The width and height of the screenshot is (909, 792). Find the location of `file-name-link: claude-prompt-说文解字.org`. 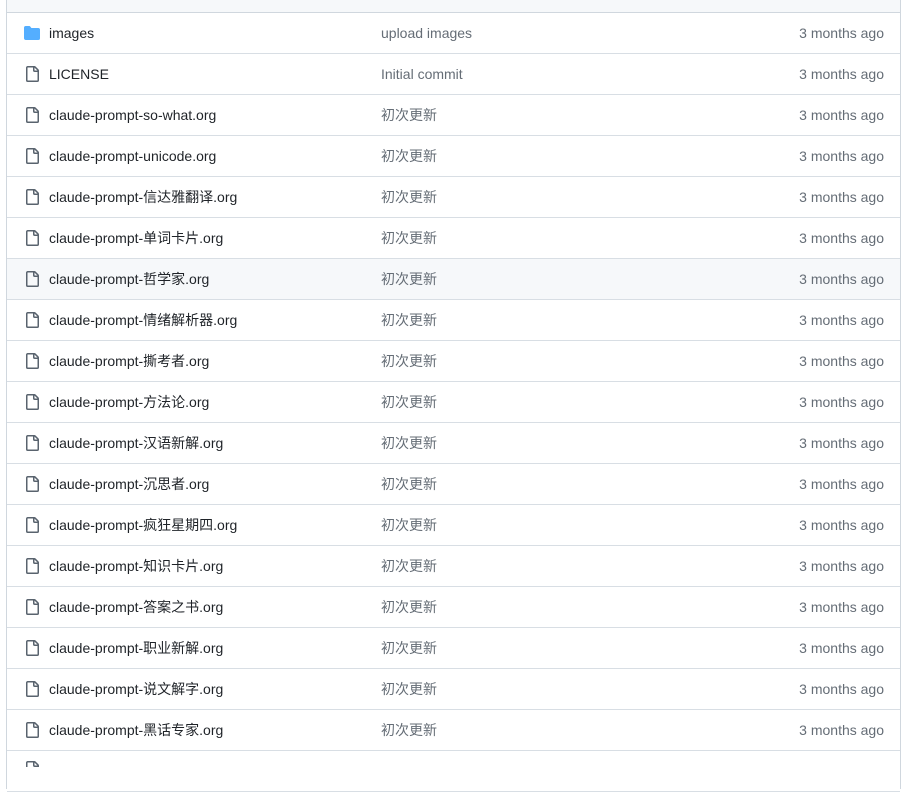

file-name-link: claude-prompt-说文解字.org is located at coordinates (136, 689).